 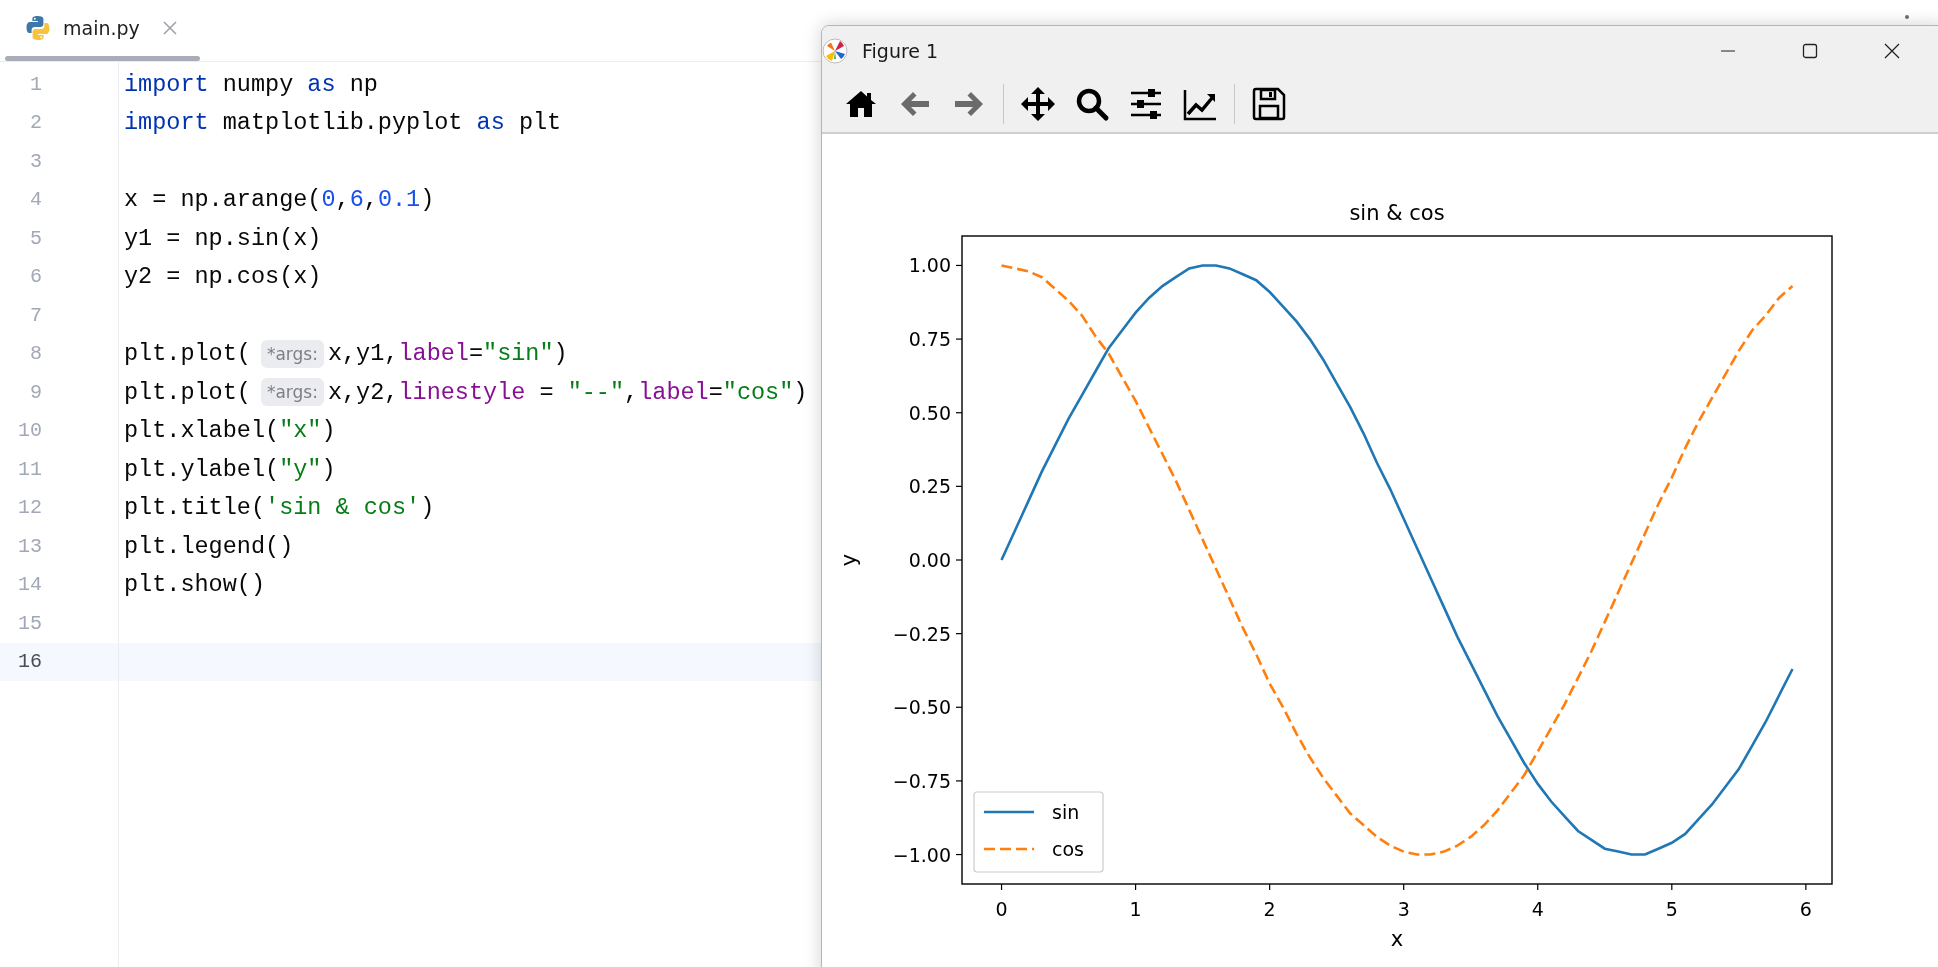 I want to click on line-number: 1, so click(x=36, y=84).